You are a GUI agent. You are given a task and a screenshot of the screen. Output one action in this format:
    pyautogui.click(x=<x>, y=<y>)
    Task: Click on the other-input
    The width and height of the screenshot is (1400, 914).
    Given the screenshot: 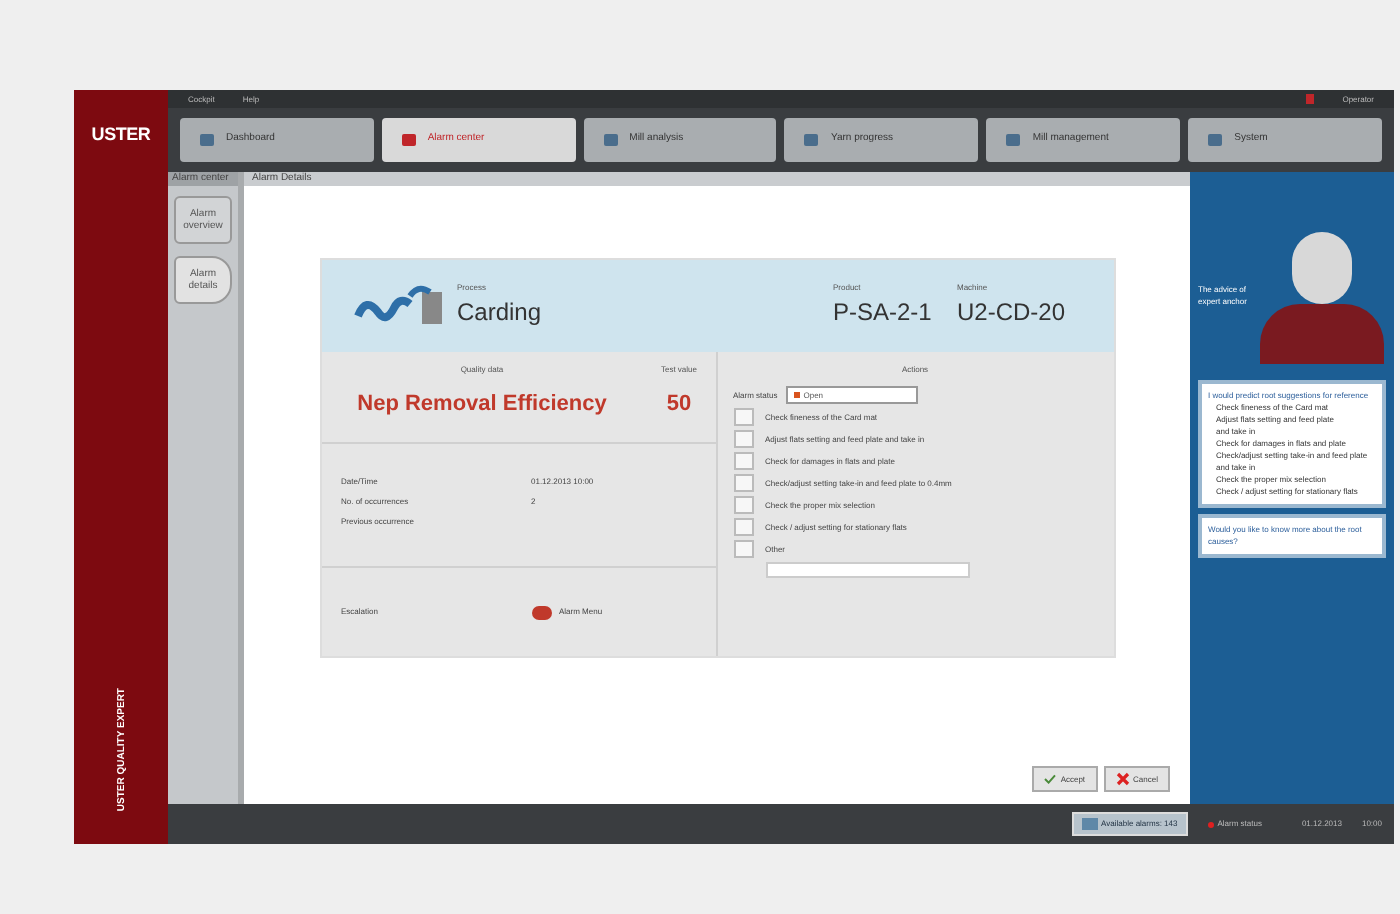 What is the action you would take?
    pyautogui.click(x=867, y=570)
    